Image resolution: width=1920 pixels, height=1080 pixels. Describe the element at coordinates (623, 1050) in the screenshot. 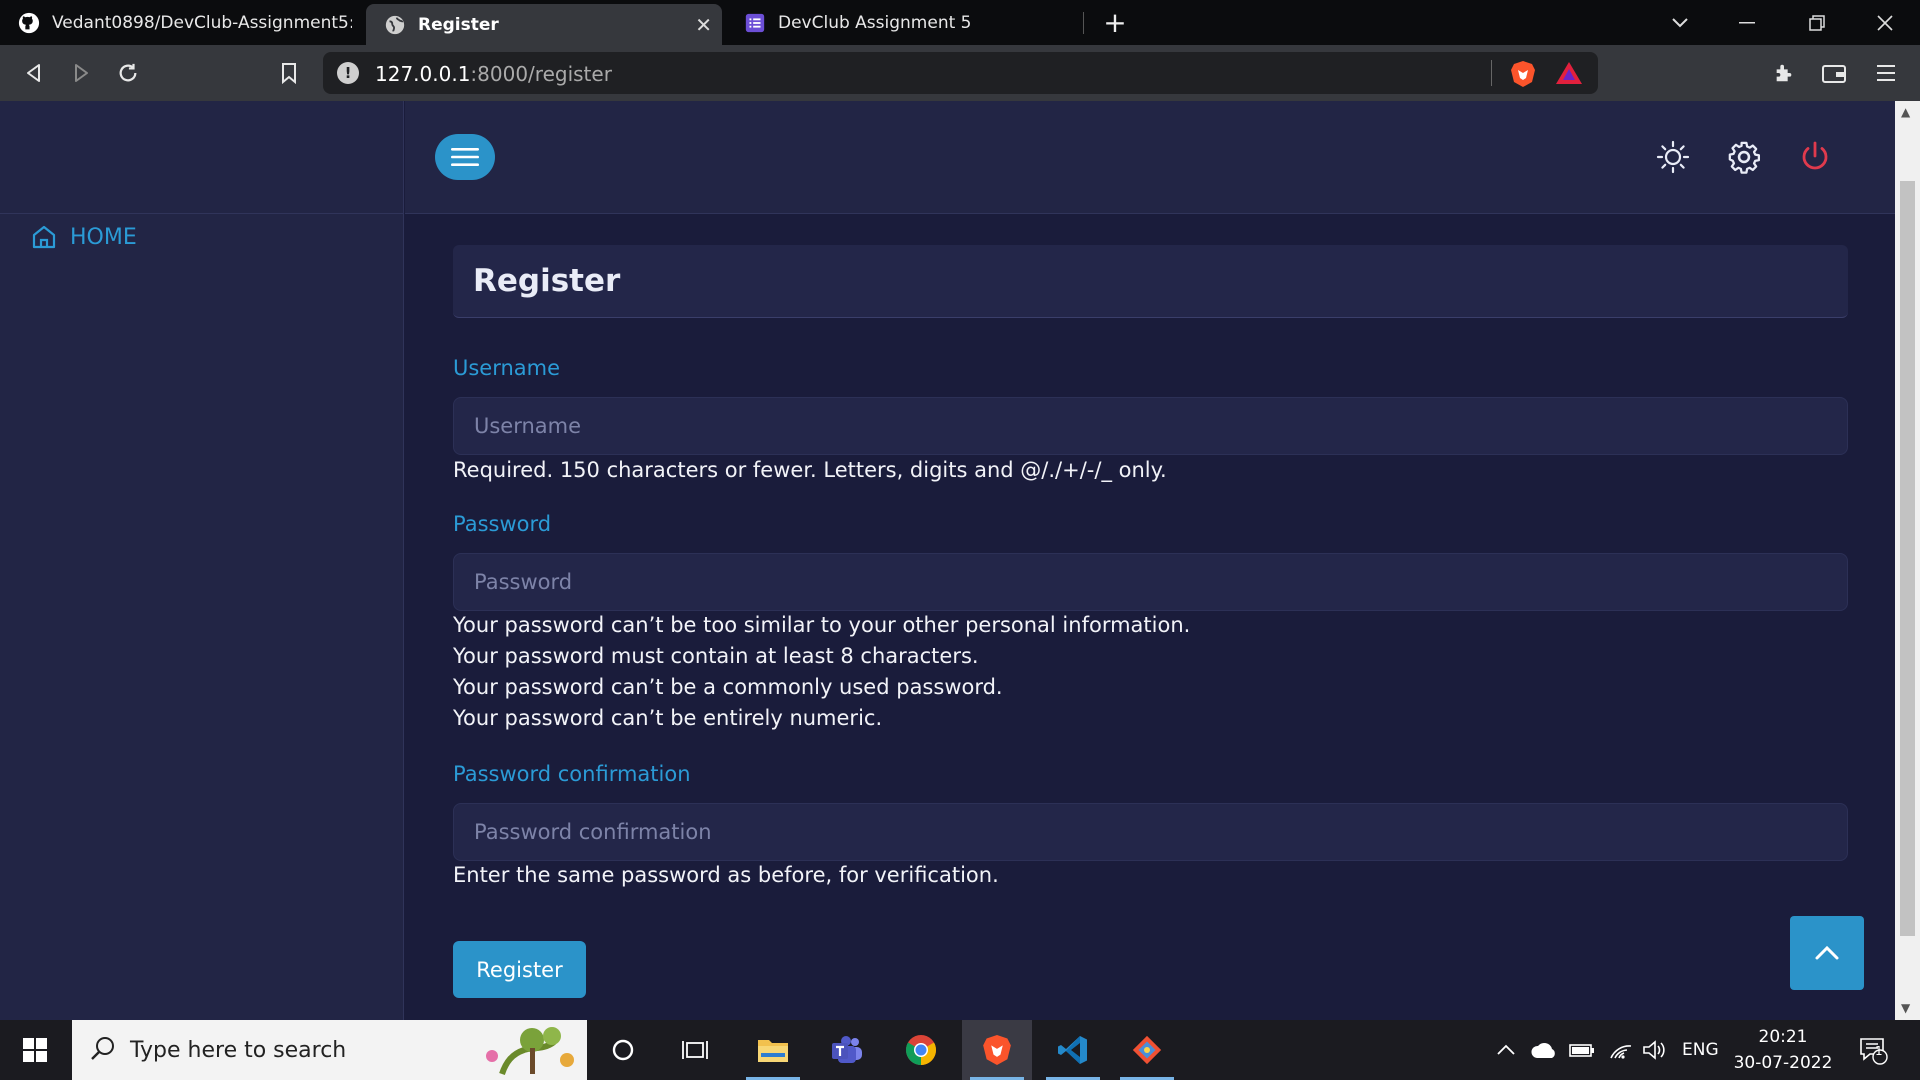

I see `cortana-icon` at that location.